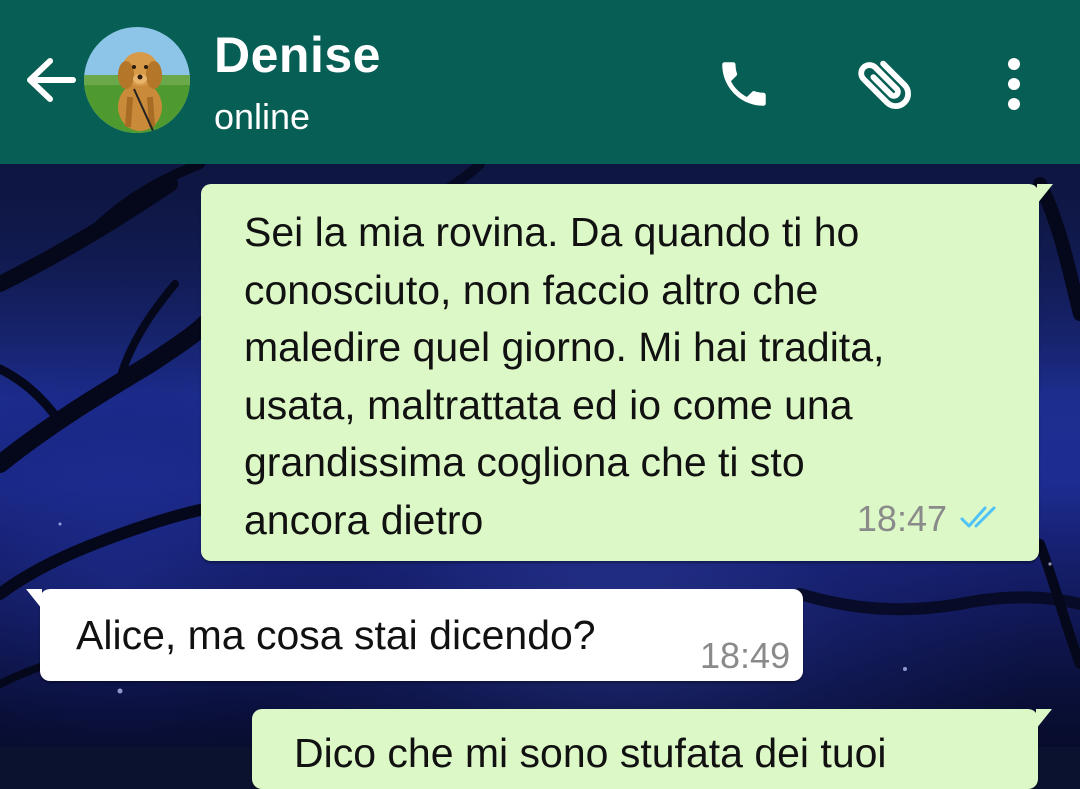  I want to click on contact-avatar, so click(137, 80).